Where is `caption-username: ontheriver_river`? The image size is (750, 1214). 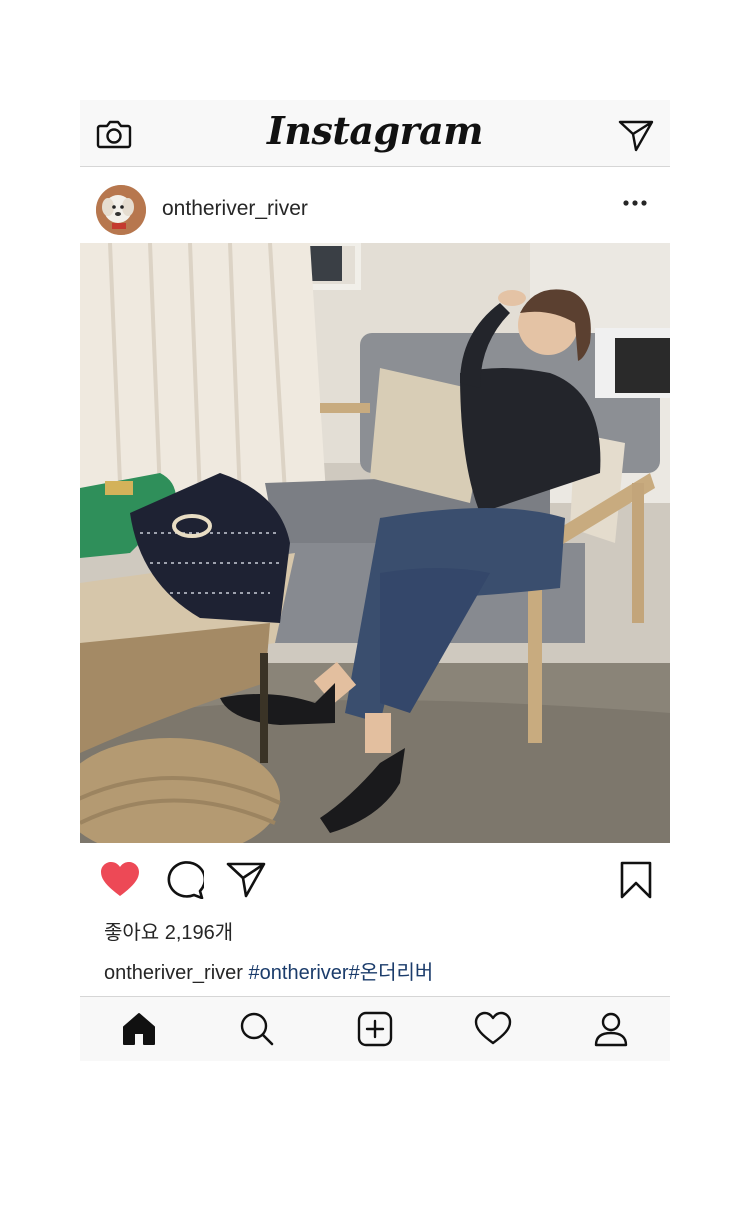 caption-username: ontheriver_river is located at coordinates (173, 973).